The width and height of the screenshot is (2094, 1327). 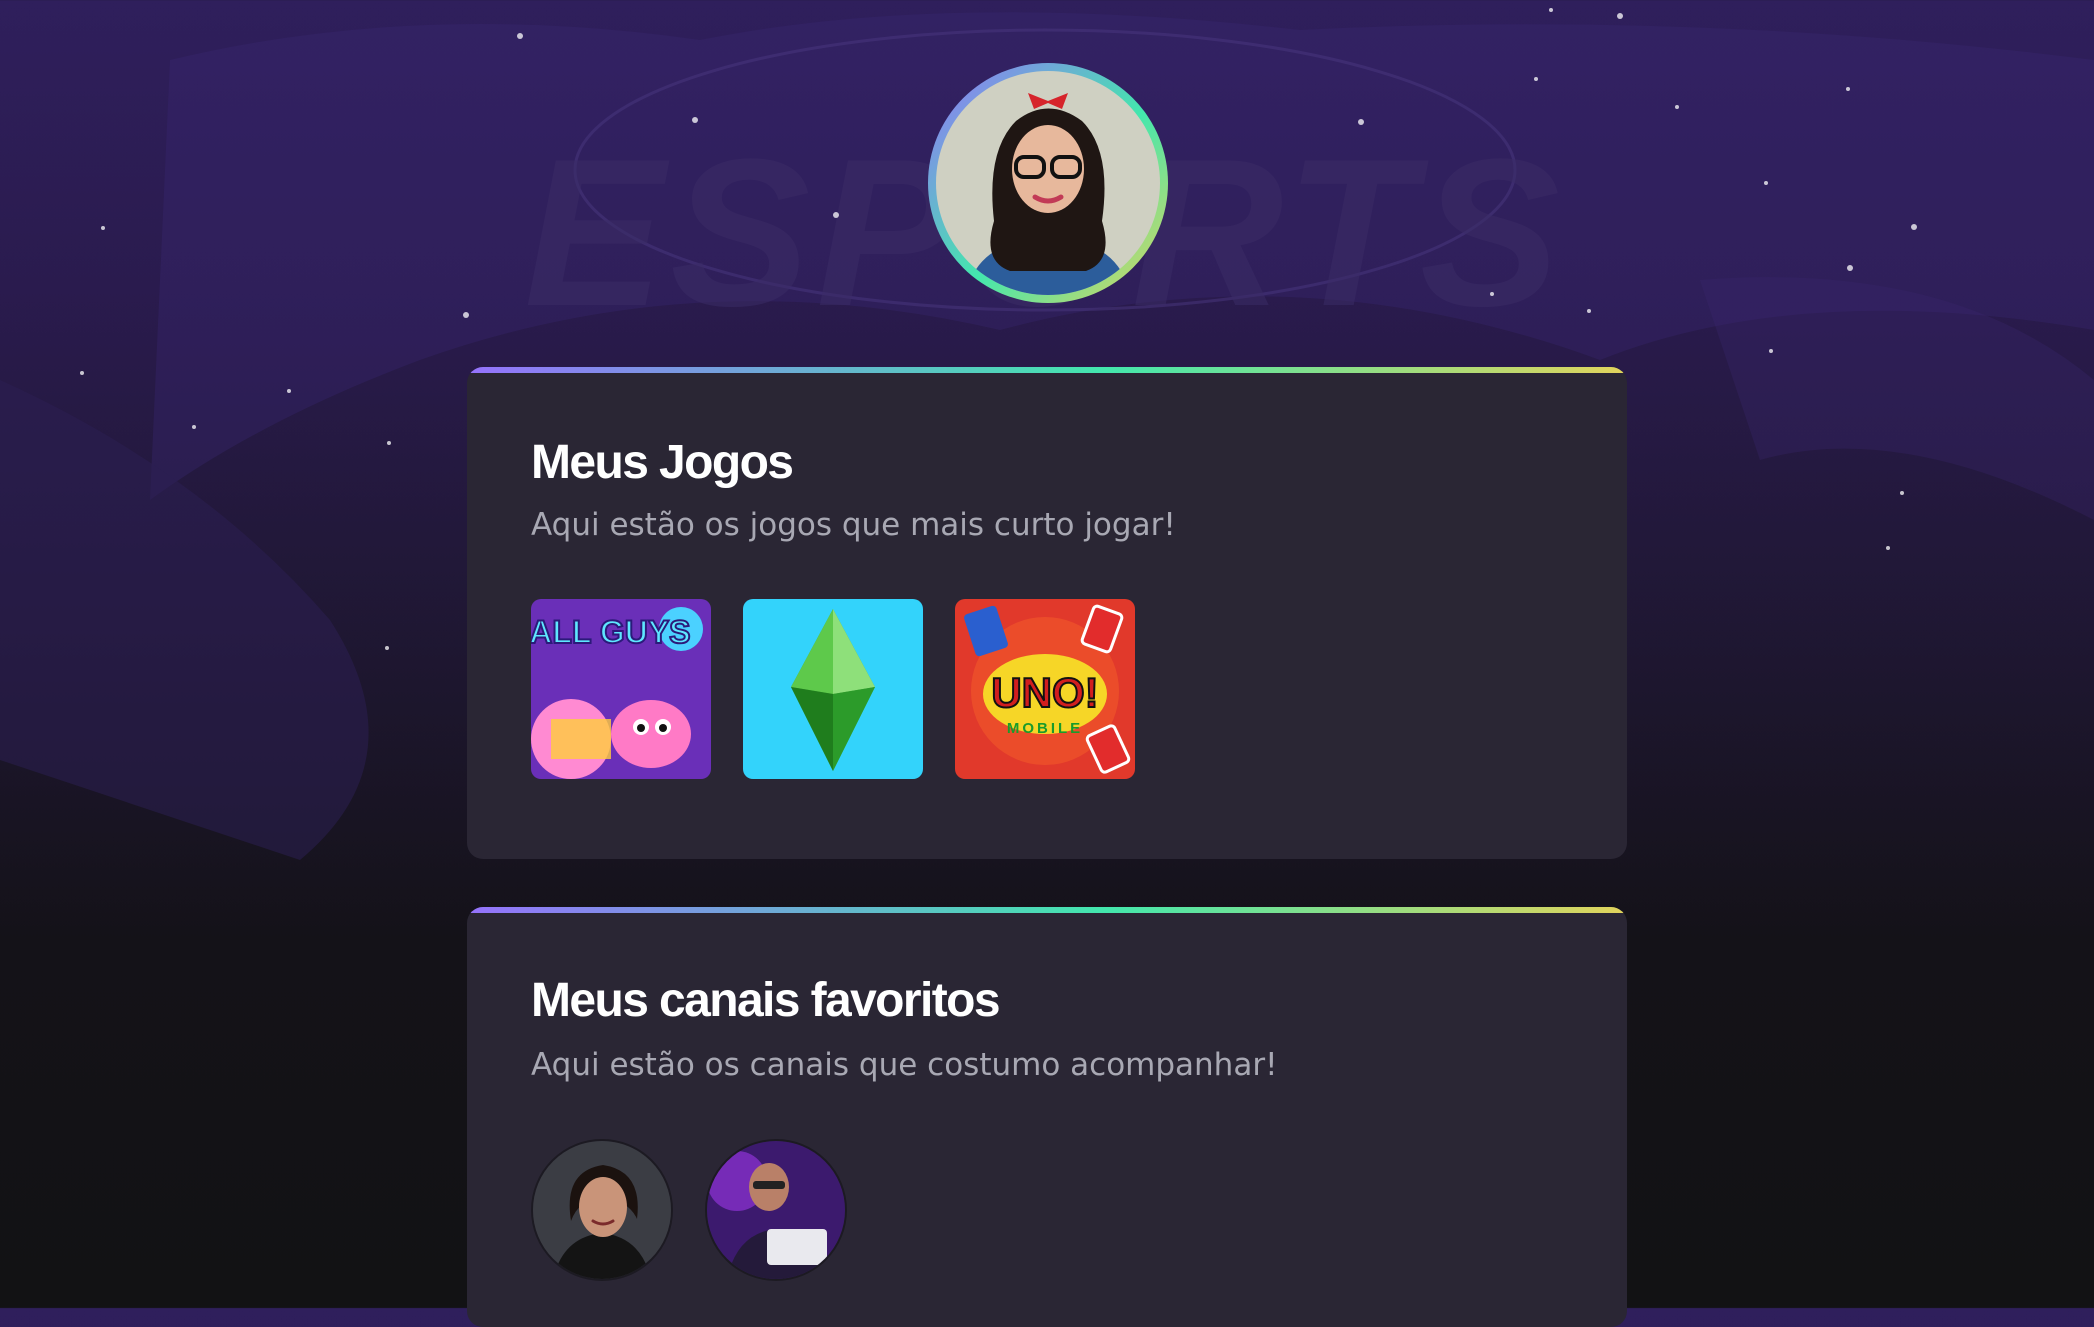 I want to click on plumbob-diamond-icon, so click(x=833, y=689).